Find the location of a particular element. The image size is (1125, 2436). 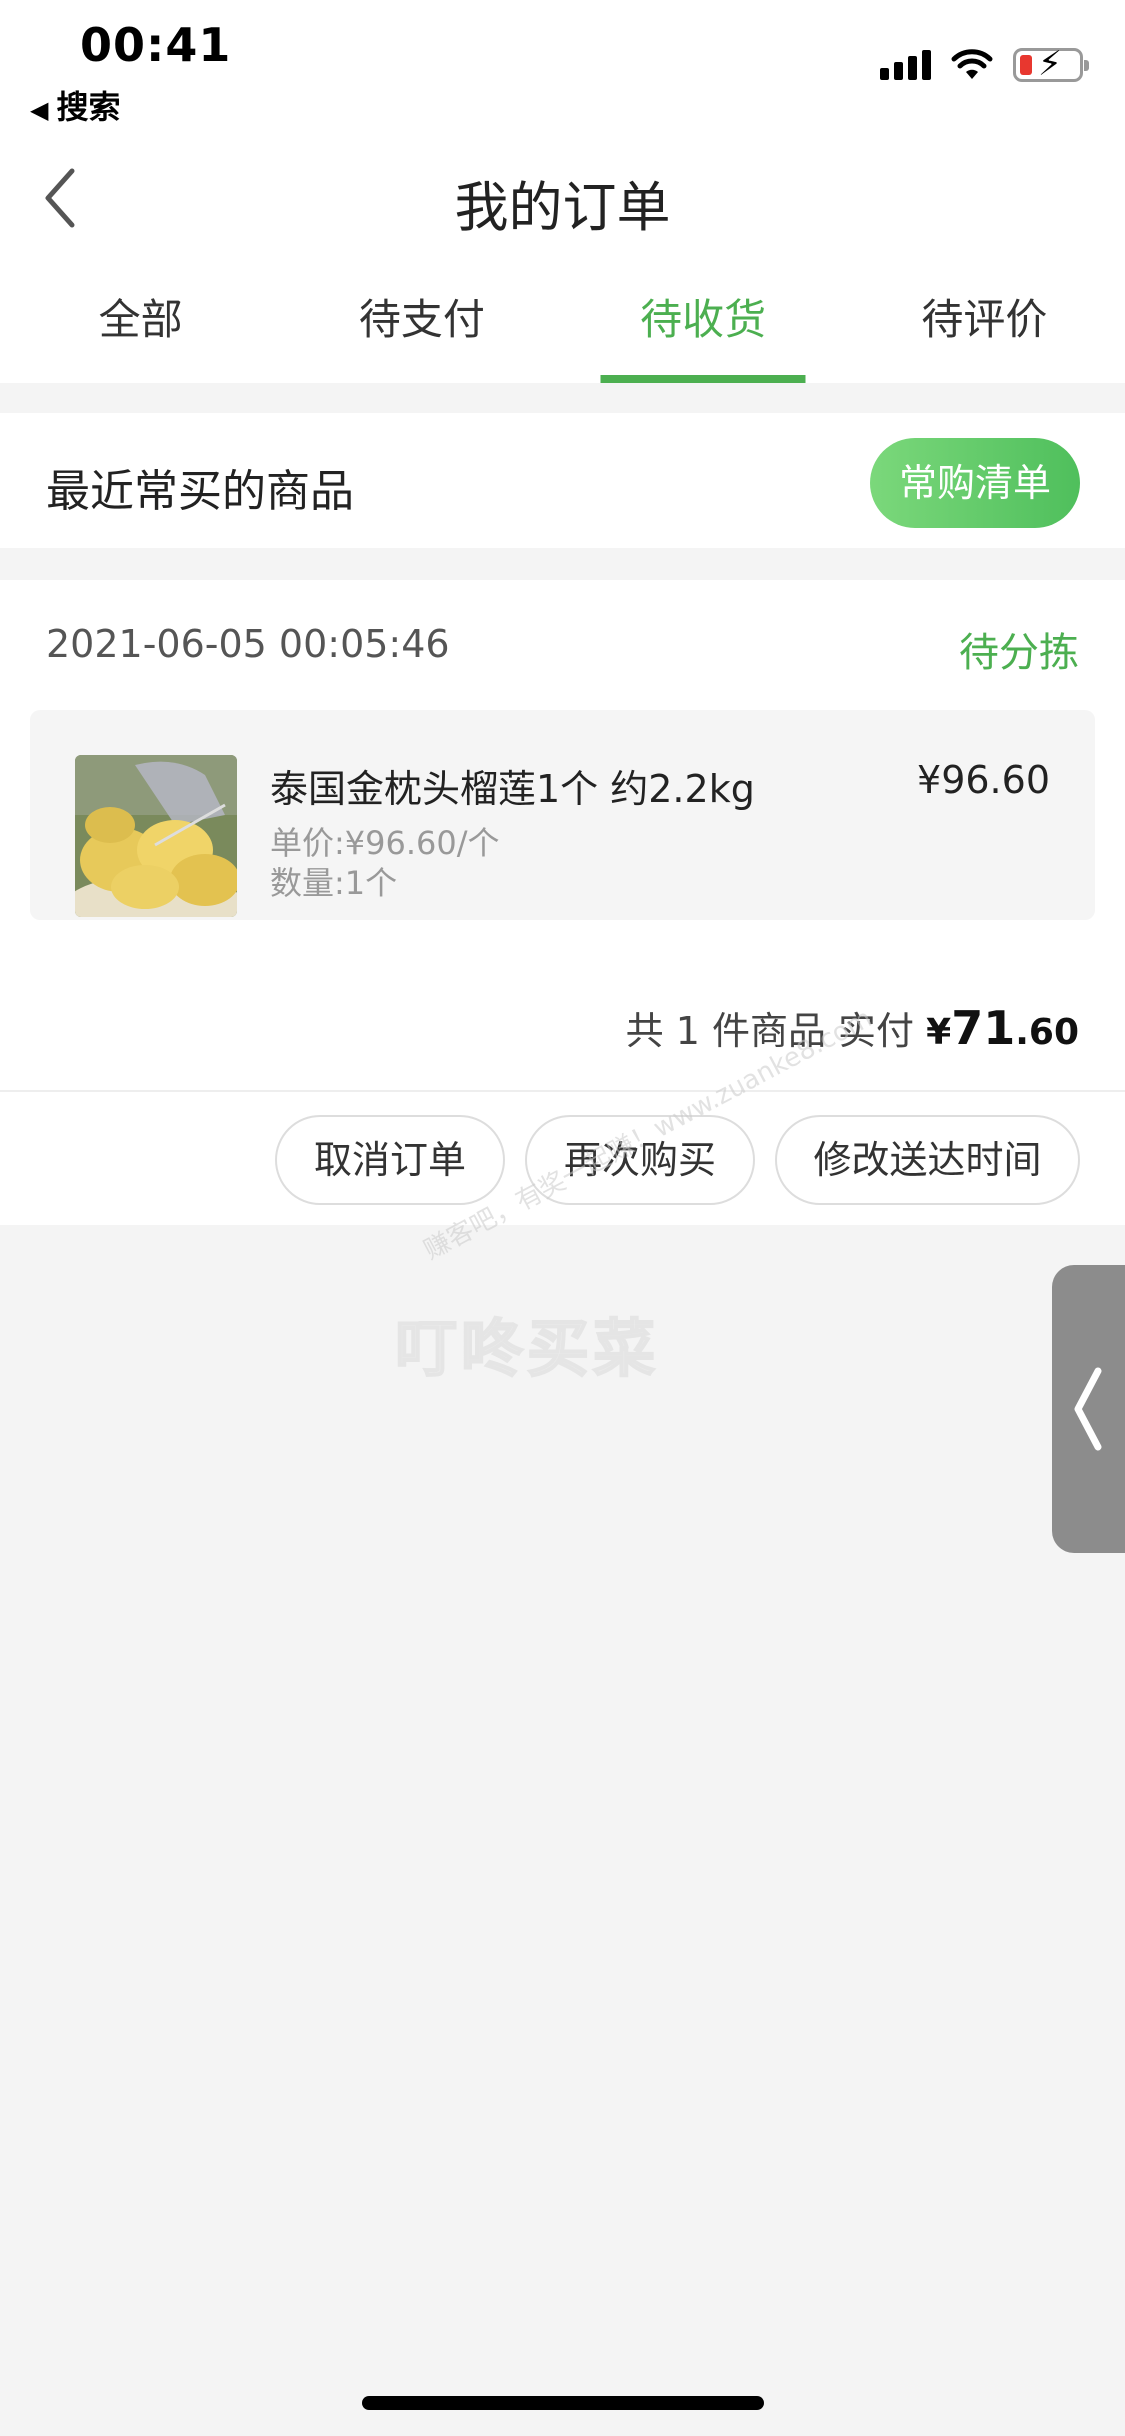

back-app-label: 搜索 is located at coordinates (88, 107).